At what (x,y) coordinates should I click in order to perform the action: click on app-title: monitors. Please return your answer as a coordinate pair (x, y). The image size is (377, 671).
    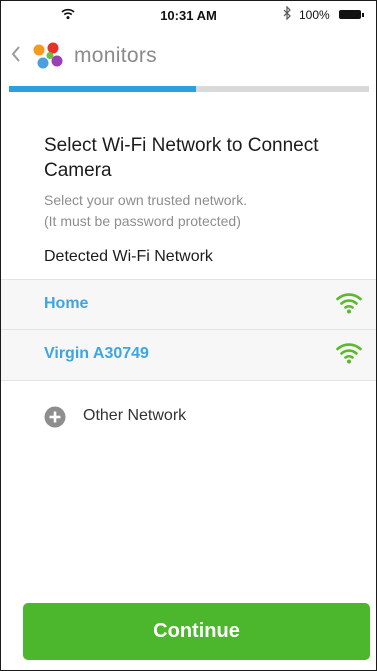
    Looking at the image, I should click on (115, 55).